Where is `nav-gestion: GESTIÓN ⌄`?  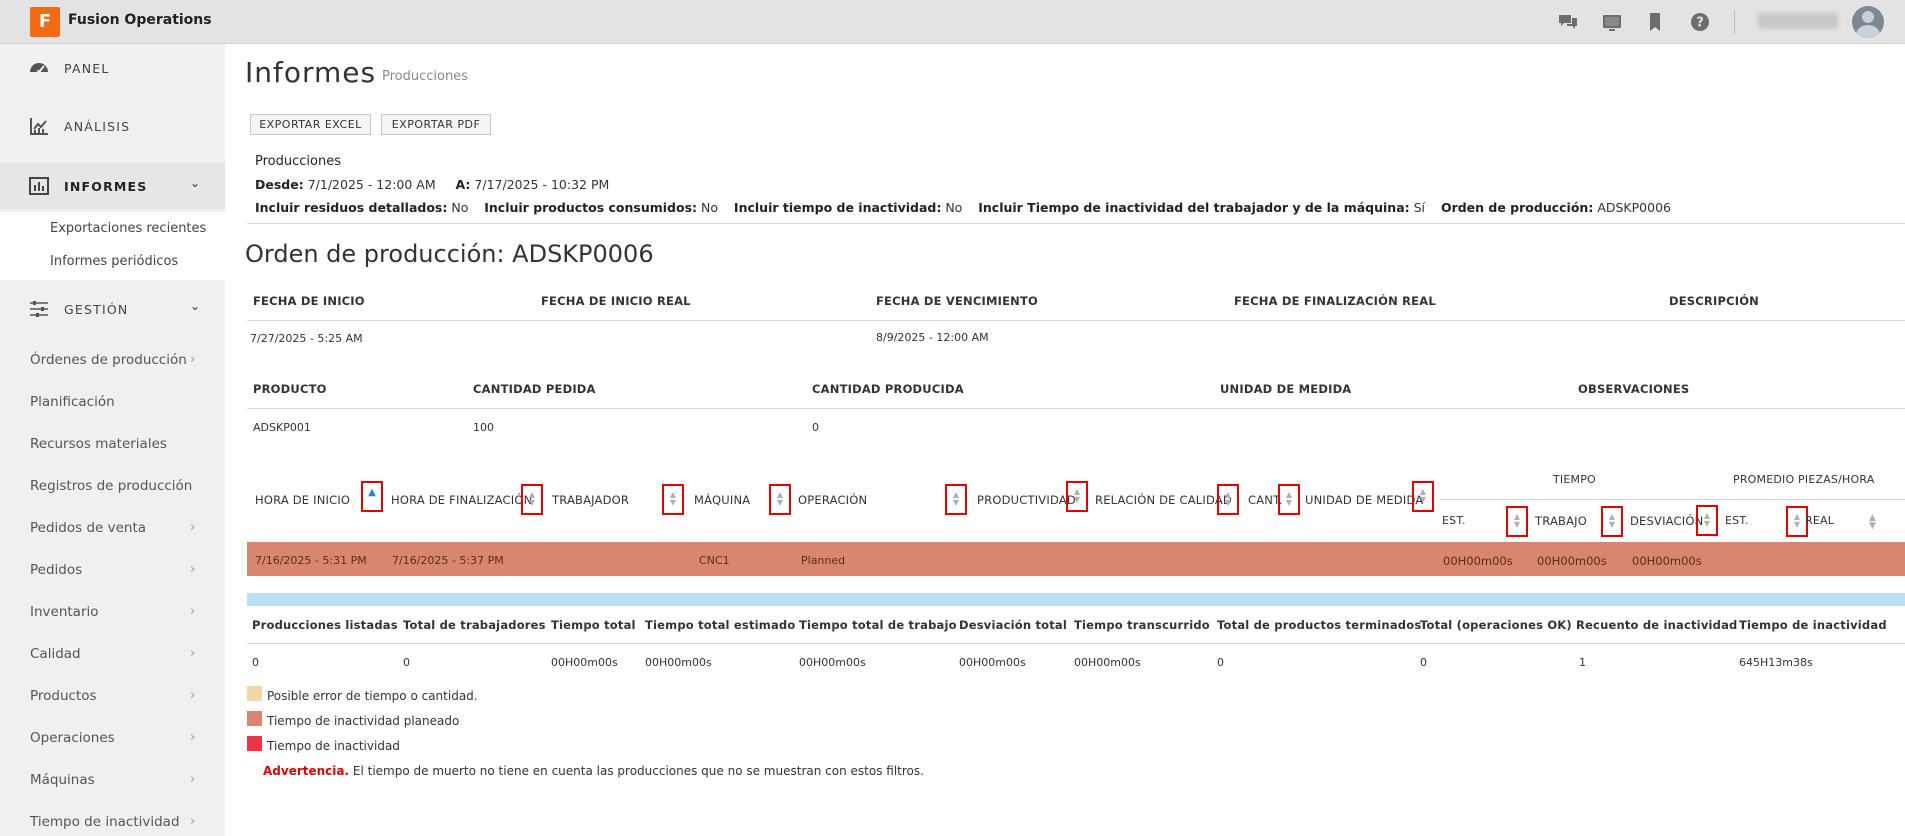 nav-gestion: GESTIÓN ⌄ is located at coordinates (112, 309).